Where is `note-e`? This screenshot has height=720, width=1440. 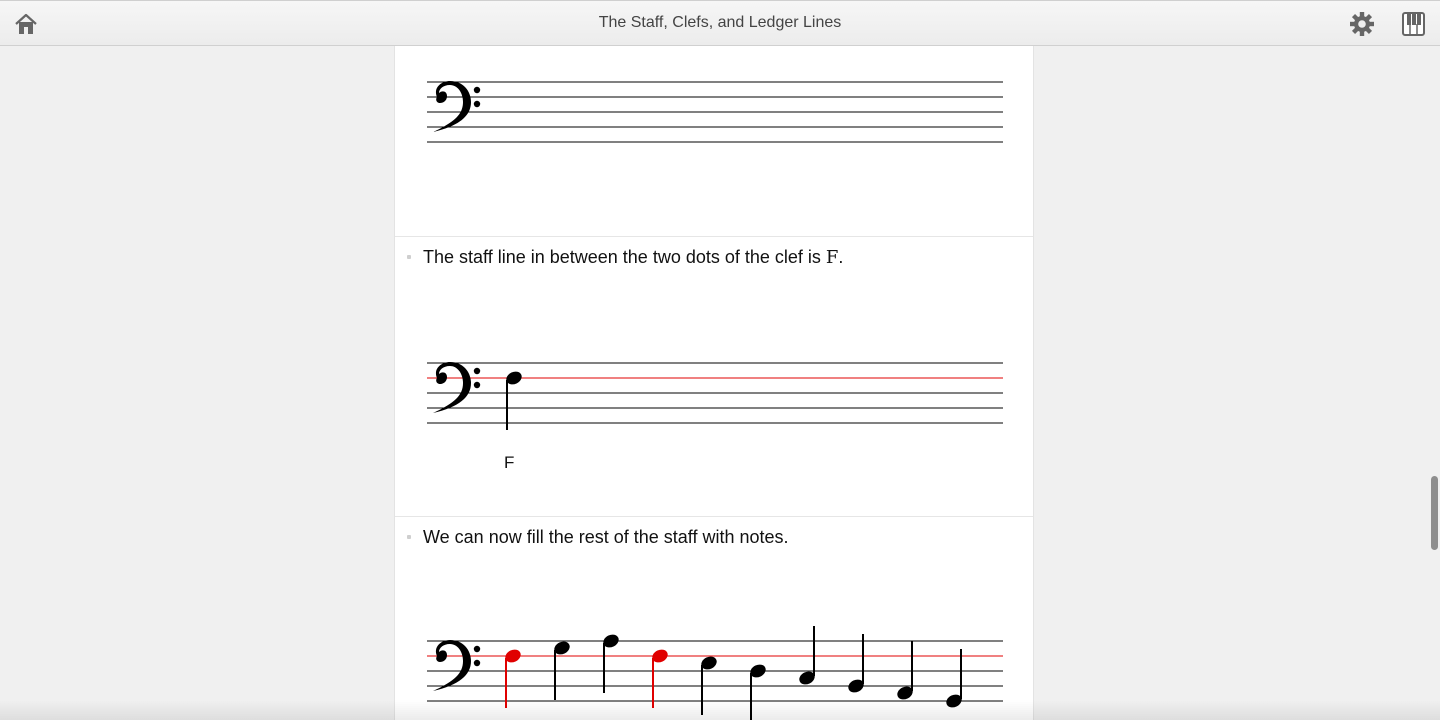 note-e is located at coordinates (709, 685).